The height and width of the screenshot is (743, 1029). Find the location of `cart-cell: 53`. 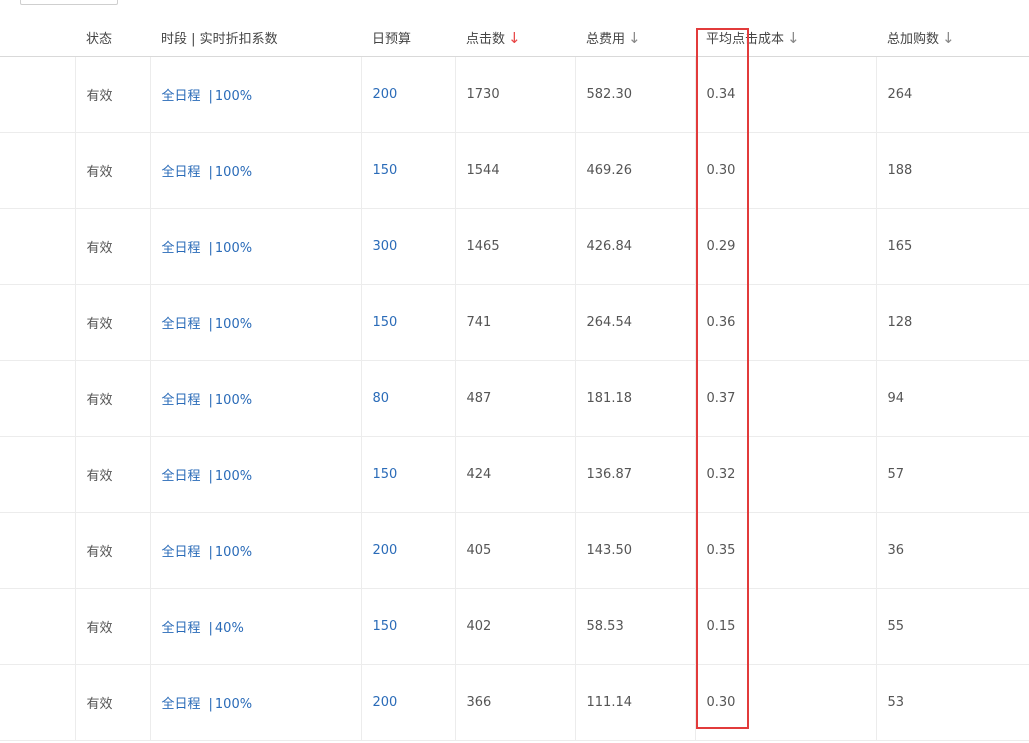

cart-cell: 53 is located at coordinates (952, 702).